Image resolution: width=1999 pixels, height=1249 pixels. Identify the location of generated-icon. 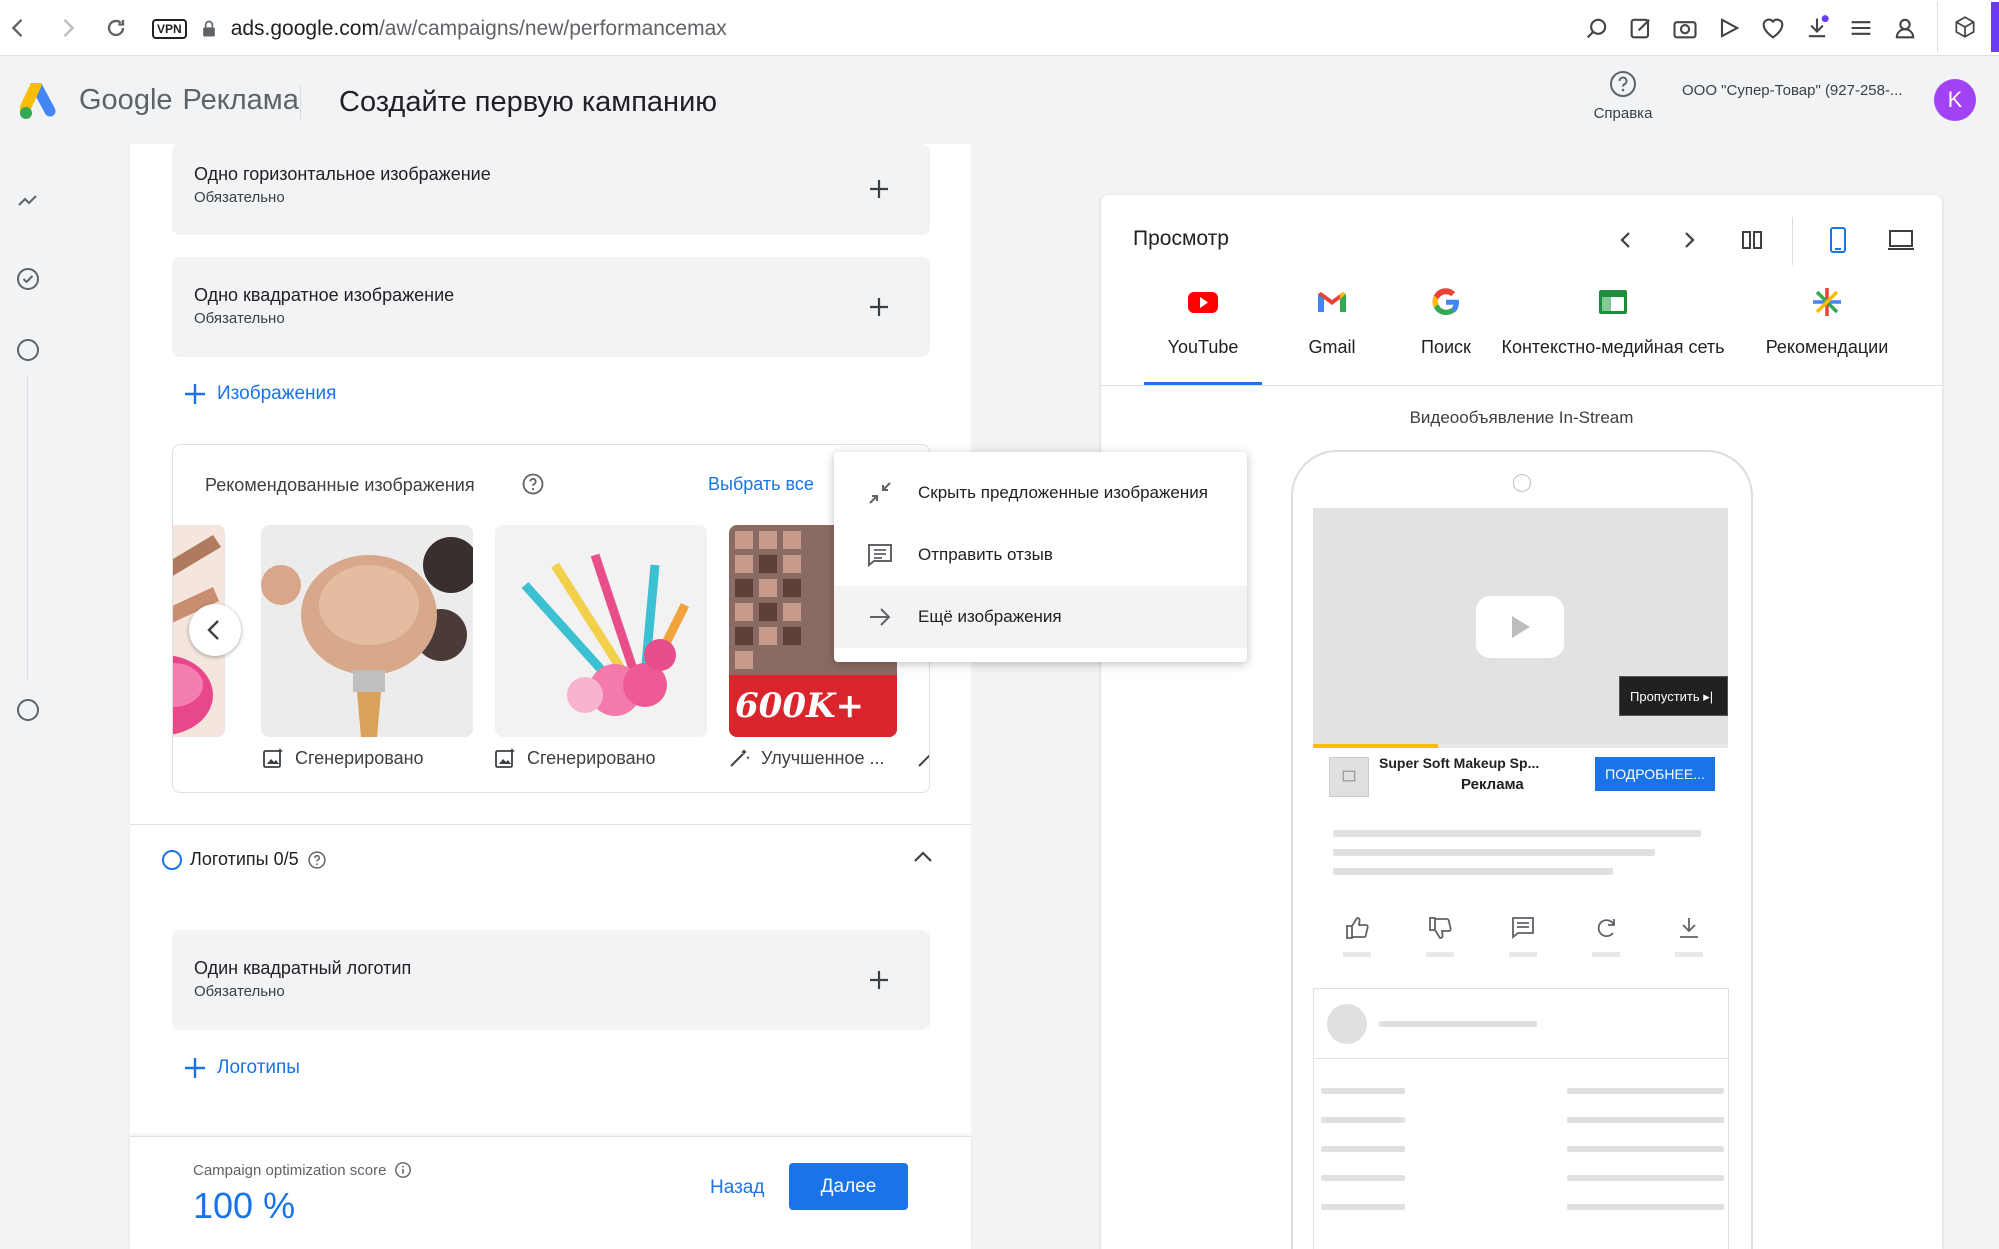
(273, 758).